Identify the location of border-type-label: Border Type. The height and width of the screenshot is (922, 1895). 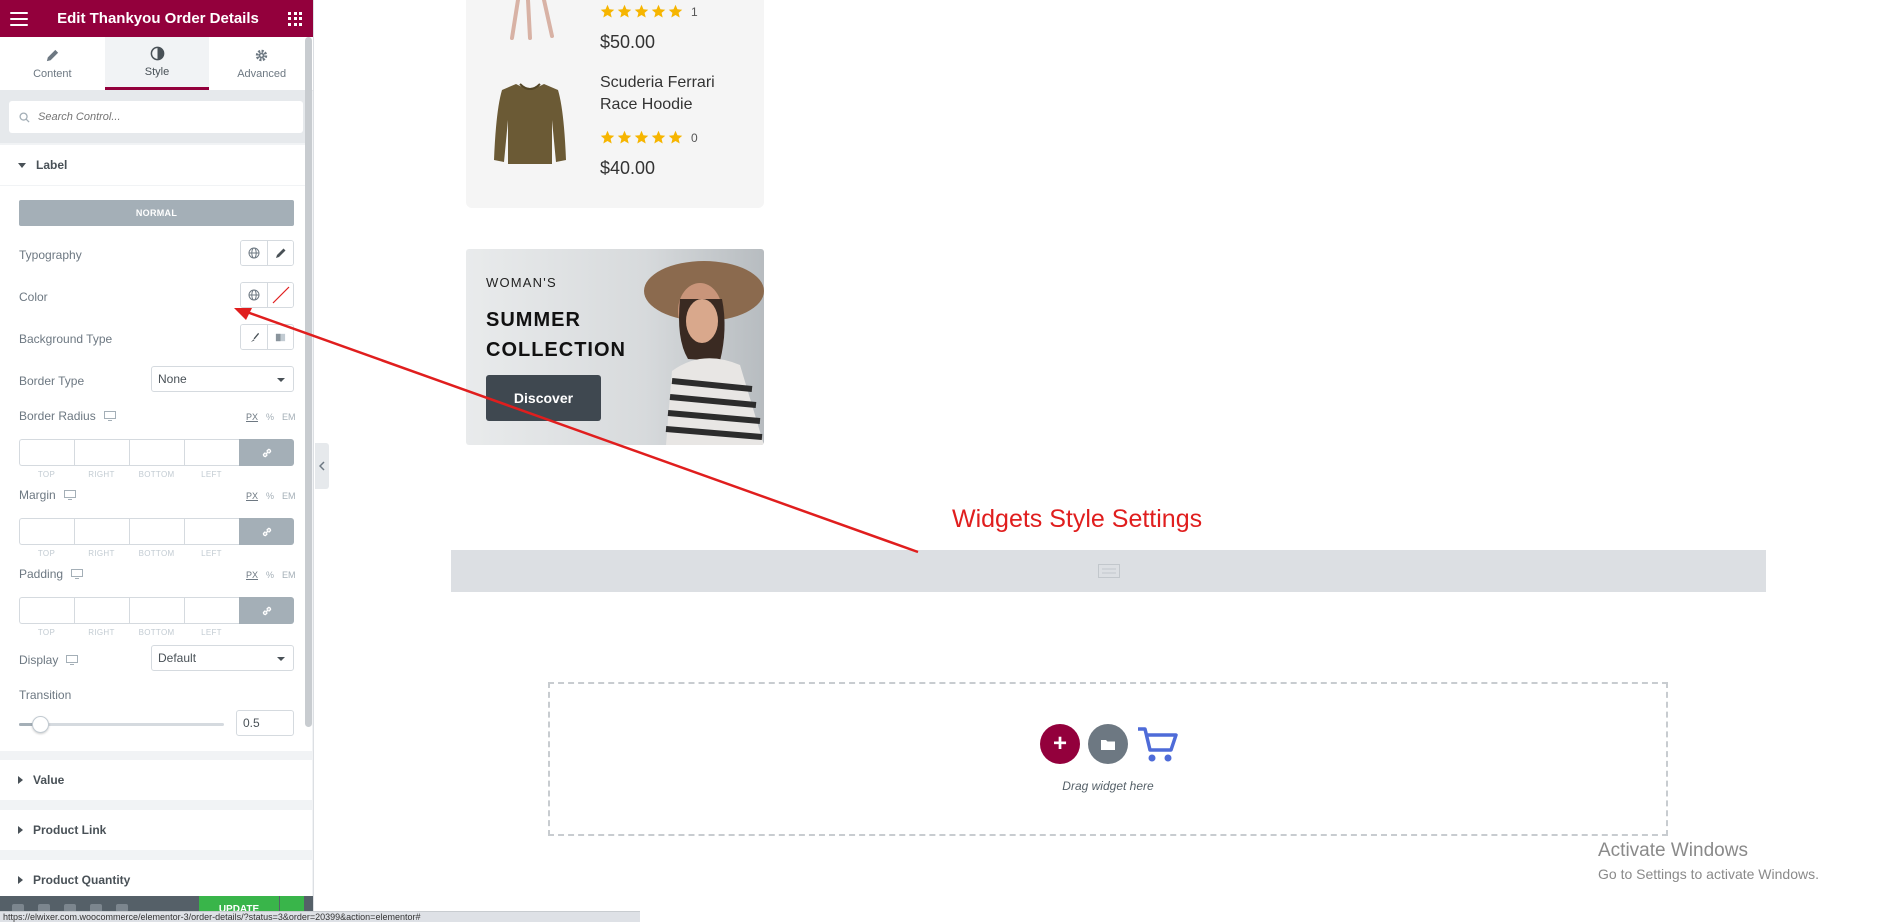
(52, 381).